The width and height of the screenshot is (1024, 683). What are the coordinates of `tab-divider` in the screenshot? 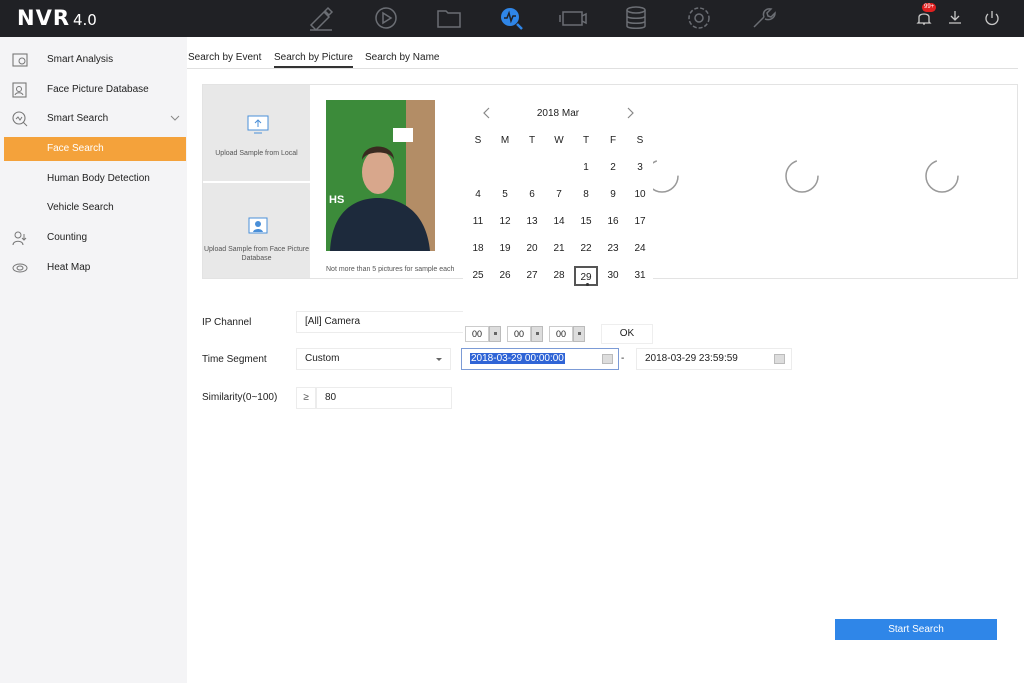 It's located at (602, 68).